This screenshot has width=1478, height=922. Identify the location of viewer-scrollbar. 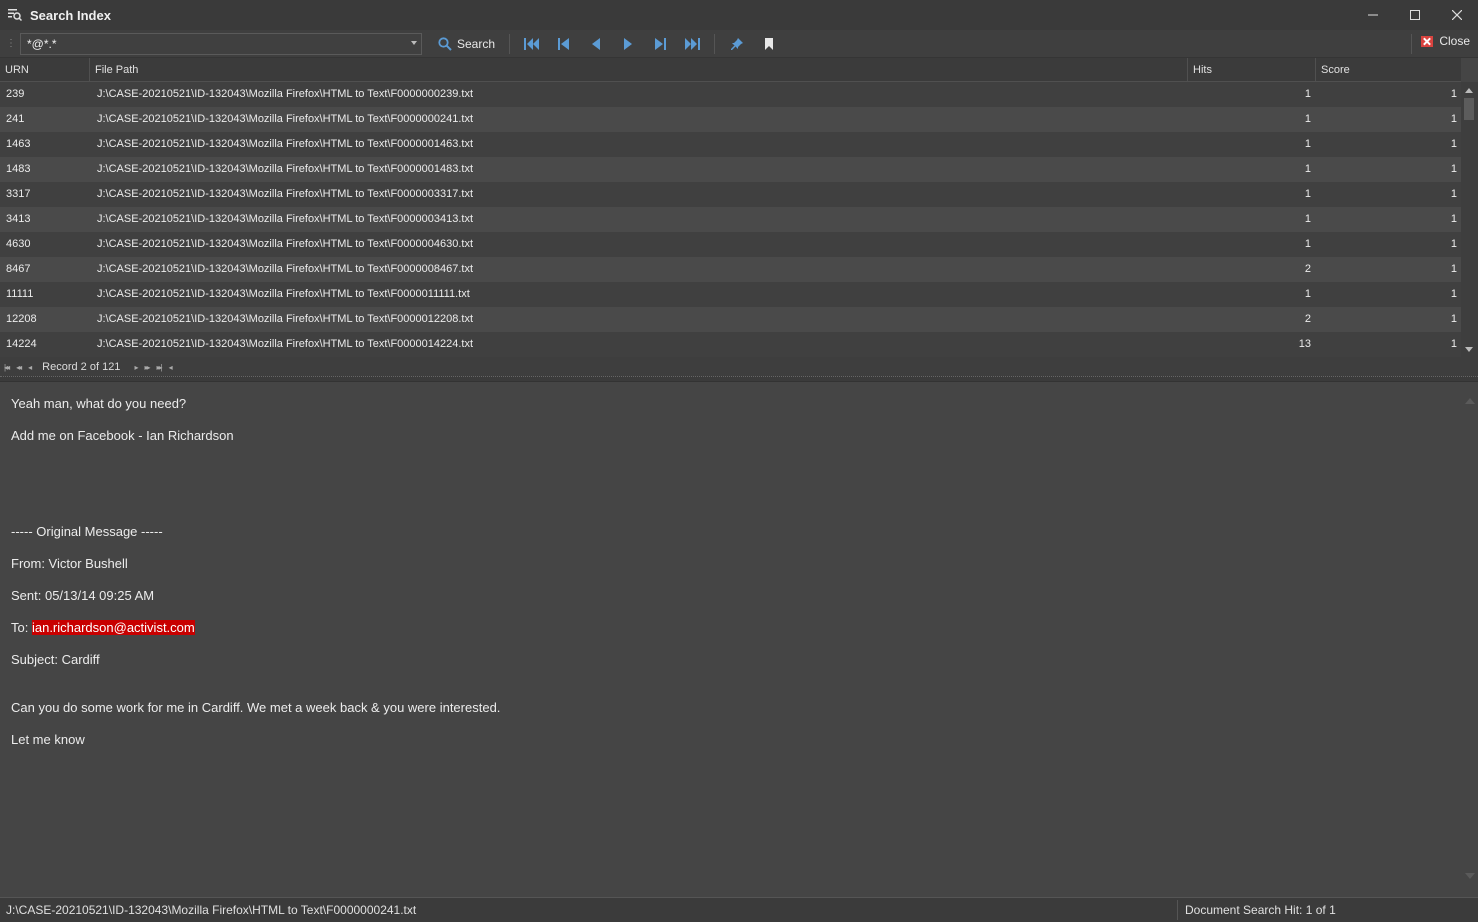
(1469, 639).